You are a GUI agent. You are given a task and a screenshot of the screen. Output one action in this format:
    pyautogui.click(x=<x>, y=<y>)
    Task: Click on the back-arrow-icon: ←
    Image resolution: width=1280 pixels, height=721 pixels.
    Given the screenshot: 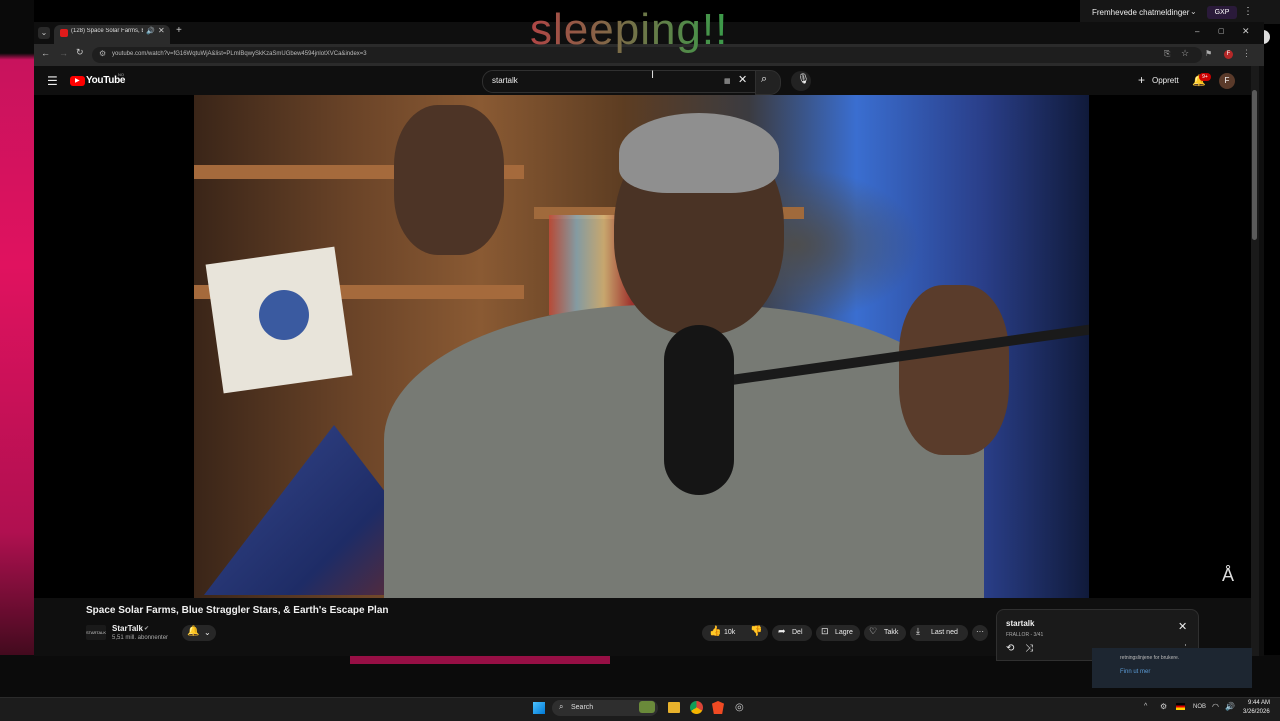 What is the action you would take?
    pyautogui.click(x=45, y=53)
    